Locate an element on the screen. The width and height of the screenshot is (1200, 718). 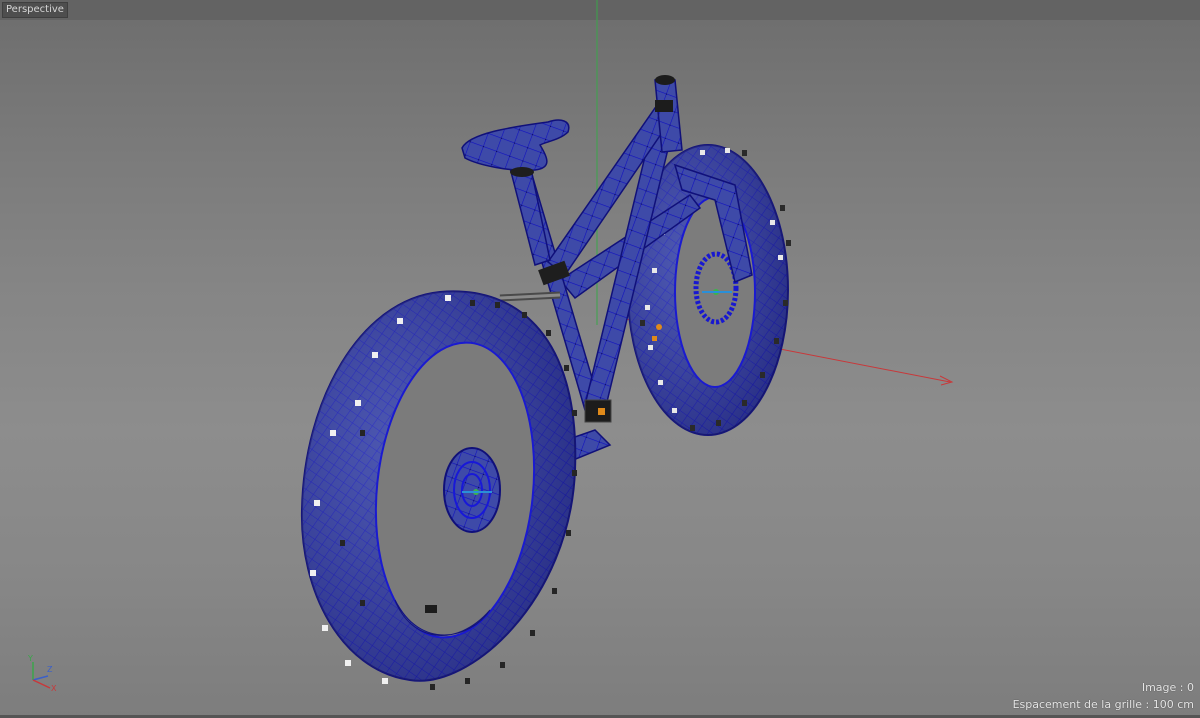
world-axis-gizmo-icon: Y Z X is located at coordinates (42, 673).